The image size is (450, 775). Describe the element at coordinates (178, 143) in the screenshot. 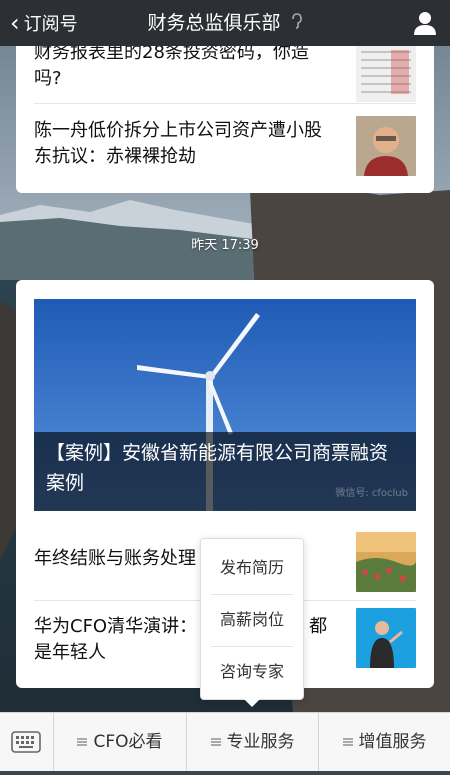

I see `article-title: 陈一舟低价拆分上市公司资产遭小股东抗议：赤裸裸抢劫` at that location.